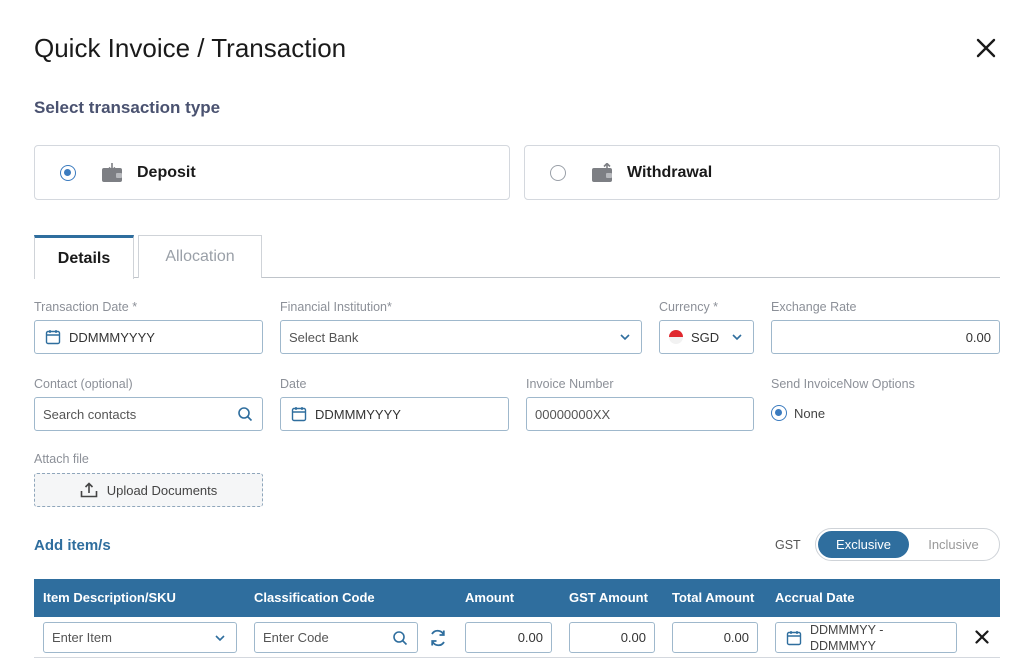  Describe the element at coordinates (296, 637) in the screenshot. I see `code-placeholder: Enter Code` at that location.